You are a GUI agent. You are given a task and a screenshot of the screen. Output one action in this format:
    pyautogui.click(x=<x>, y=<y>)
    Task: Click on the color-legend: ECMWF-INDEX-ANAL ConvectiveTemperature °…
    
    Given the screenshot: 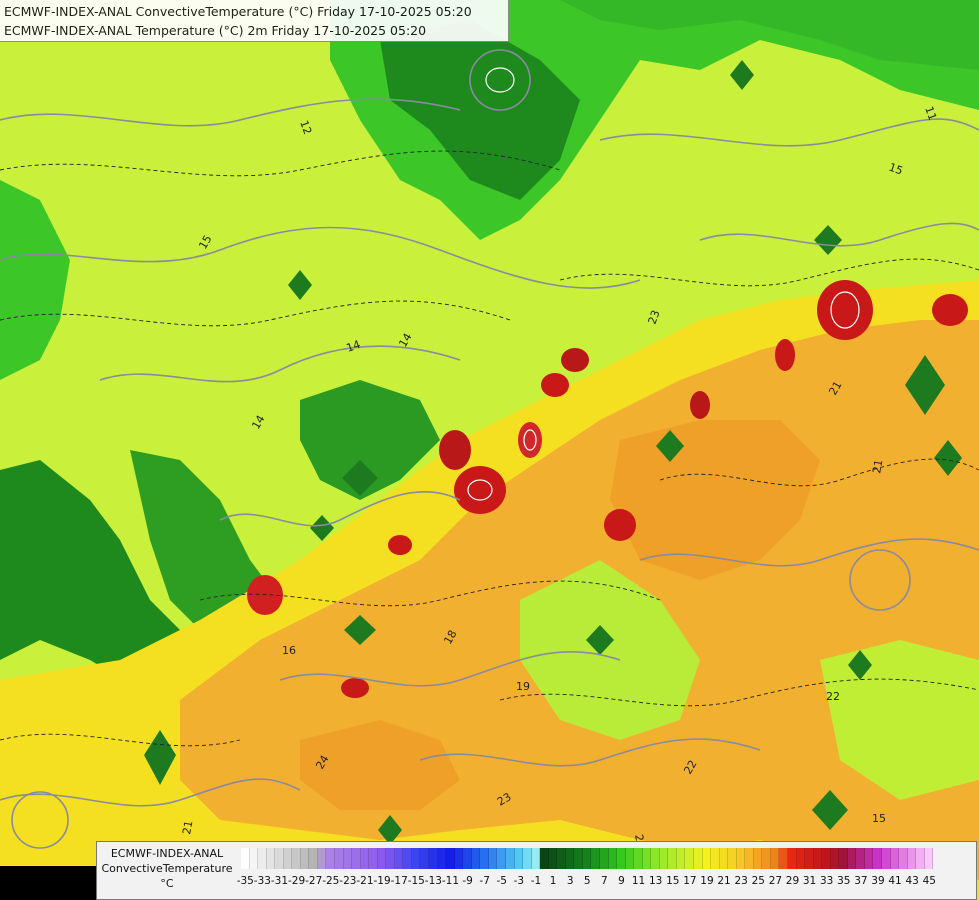 What is the action you would take?
    pyautogui.click(x=536, y=870)
    